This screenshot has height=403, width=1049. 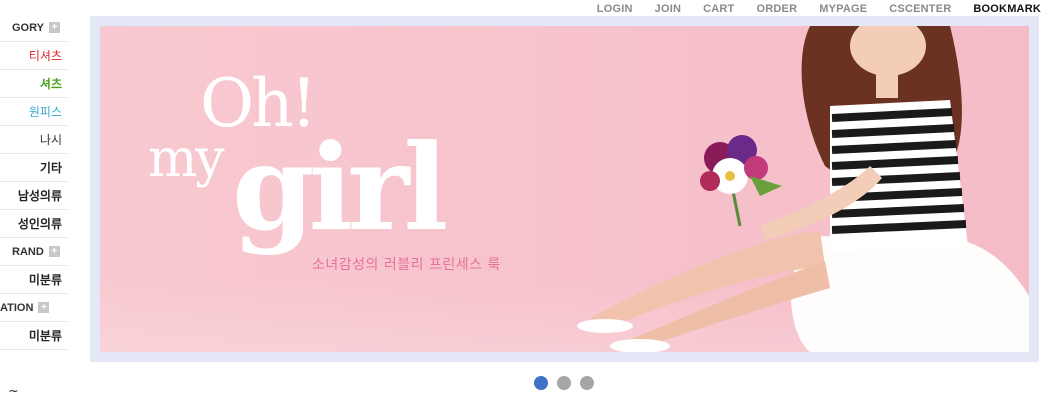 I want to click on sidebar-item-shirts: 셔츠, so click(x=34, y=84).